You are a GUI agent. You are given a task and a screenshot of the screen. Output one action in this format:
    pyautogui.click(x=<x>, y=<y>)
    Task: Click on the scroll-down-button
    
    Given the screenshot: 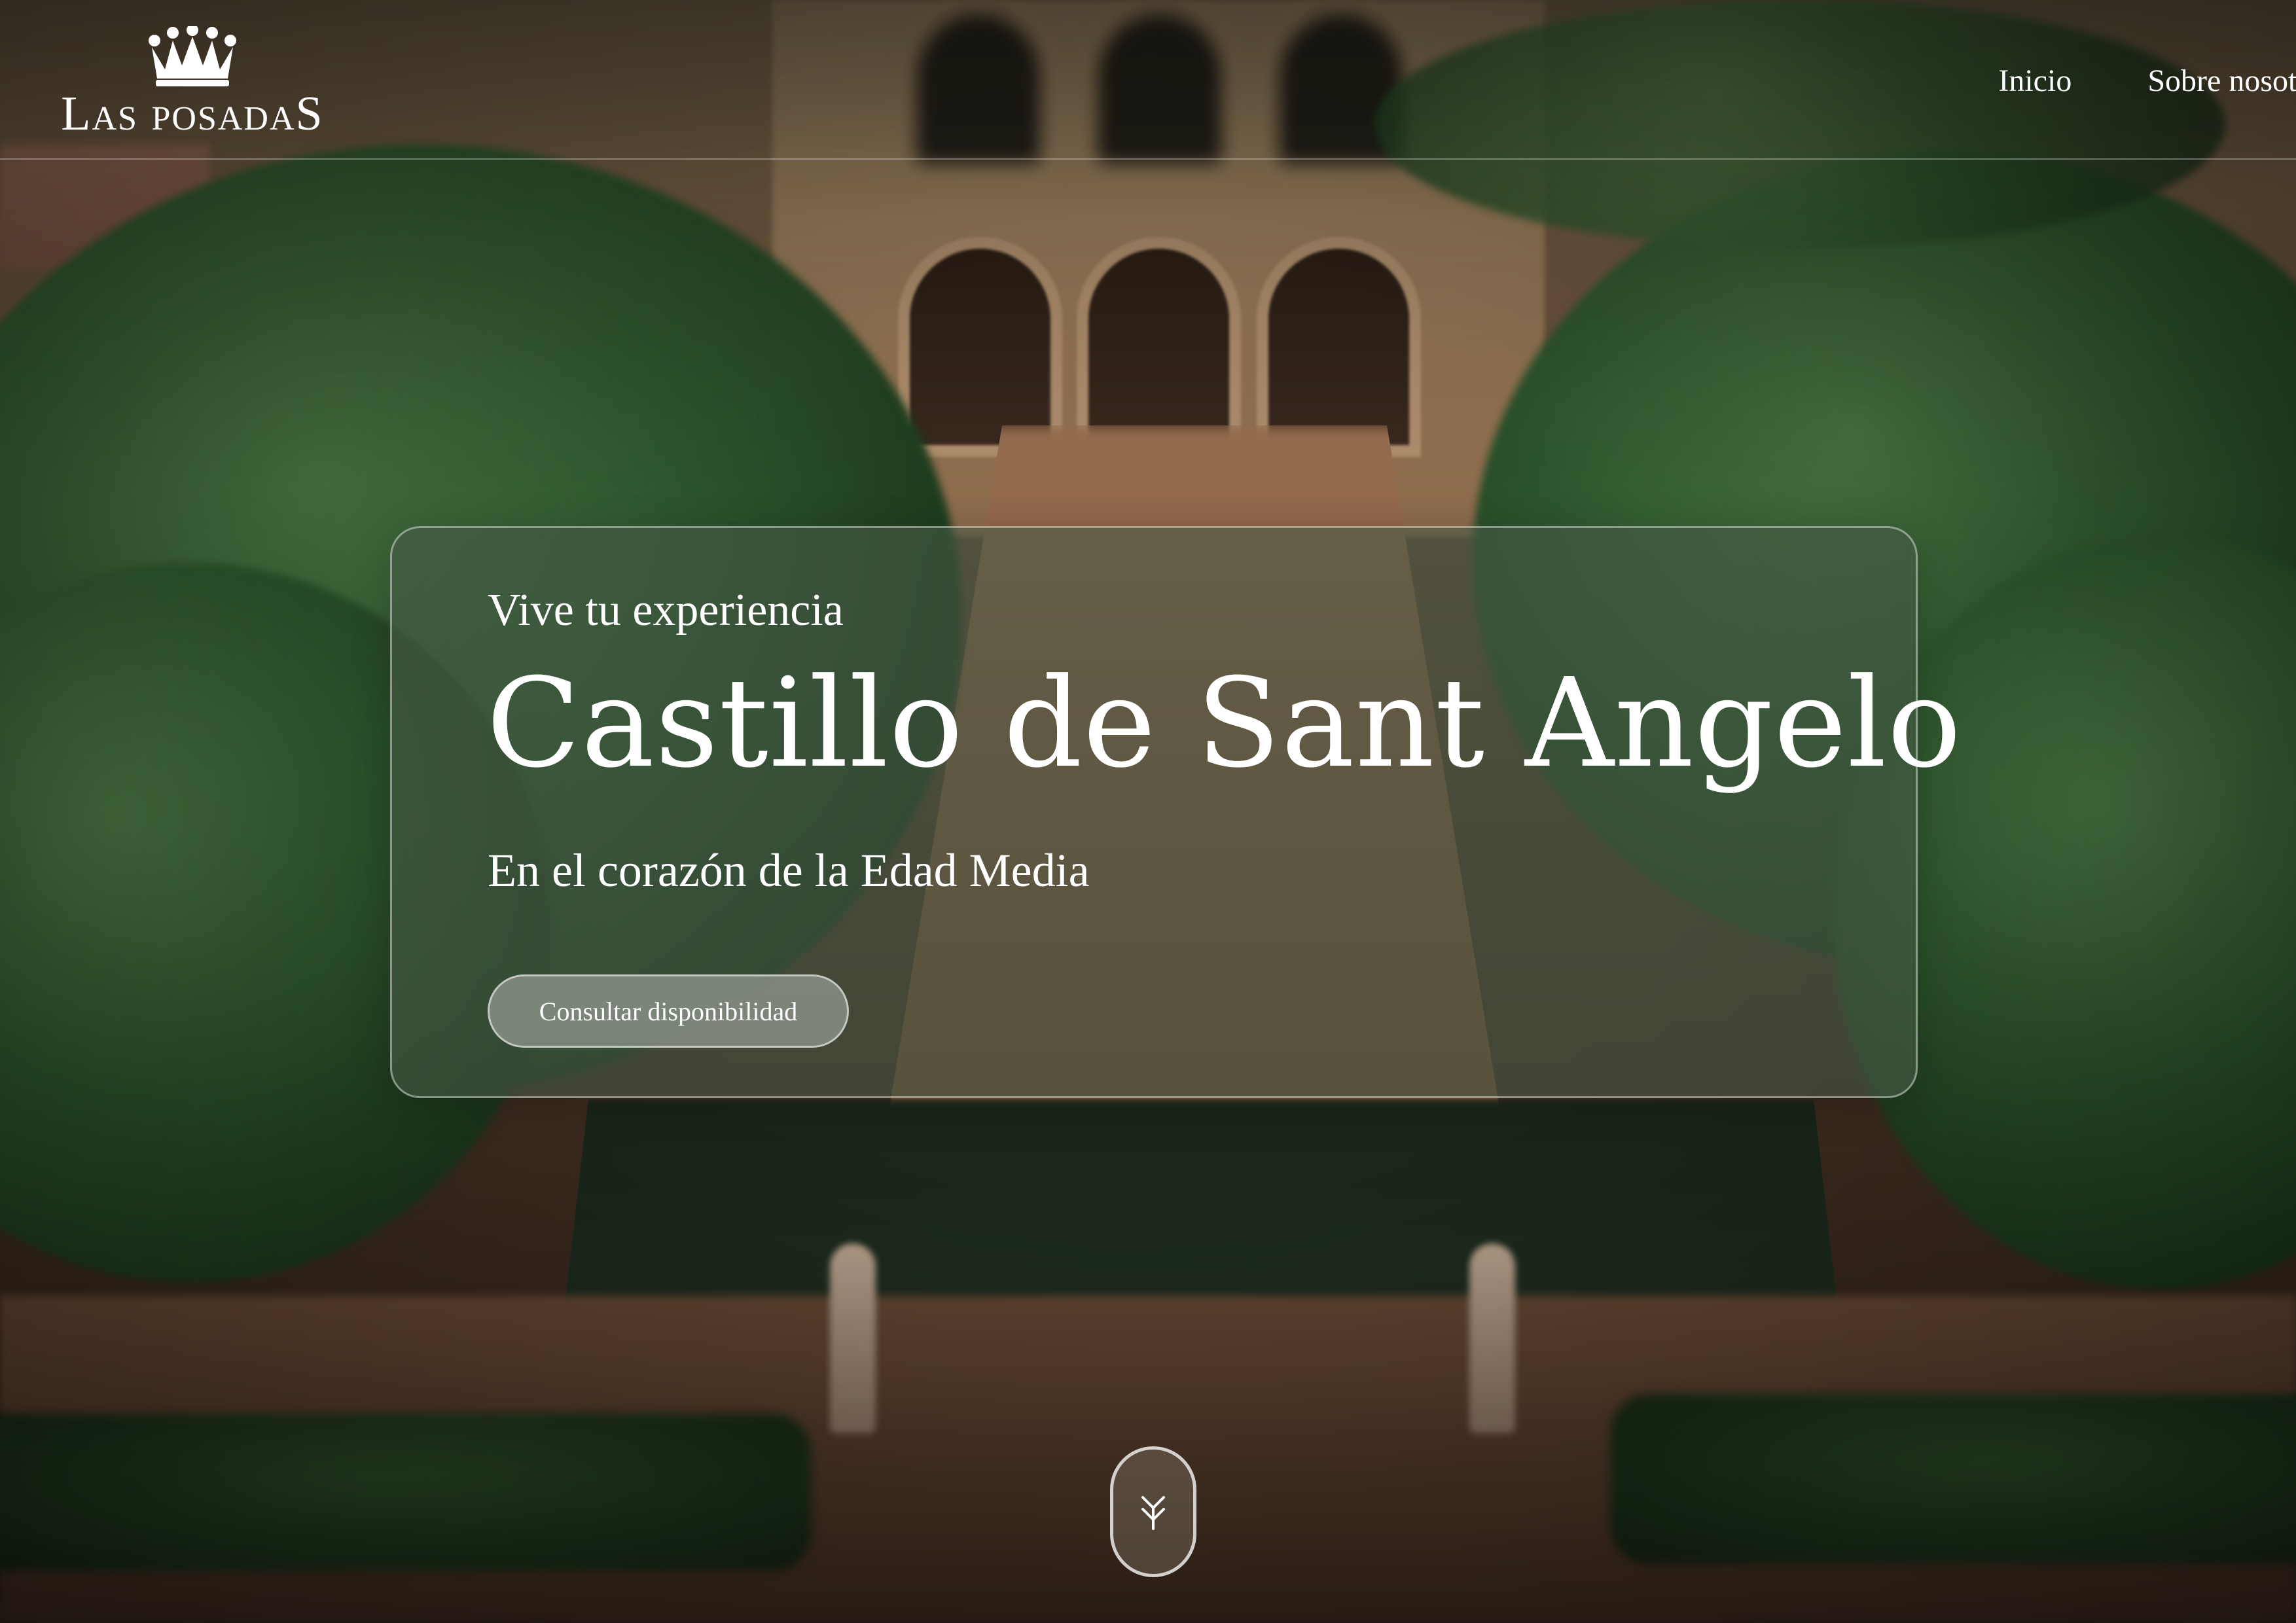 What is the action you would take?
    pyautogui.click(x=1153, y=1512)
    